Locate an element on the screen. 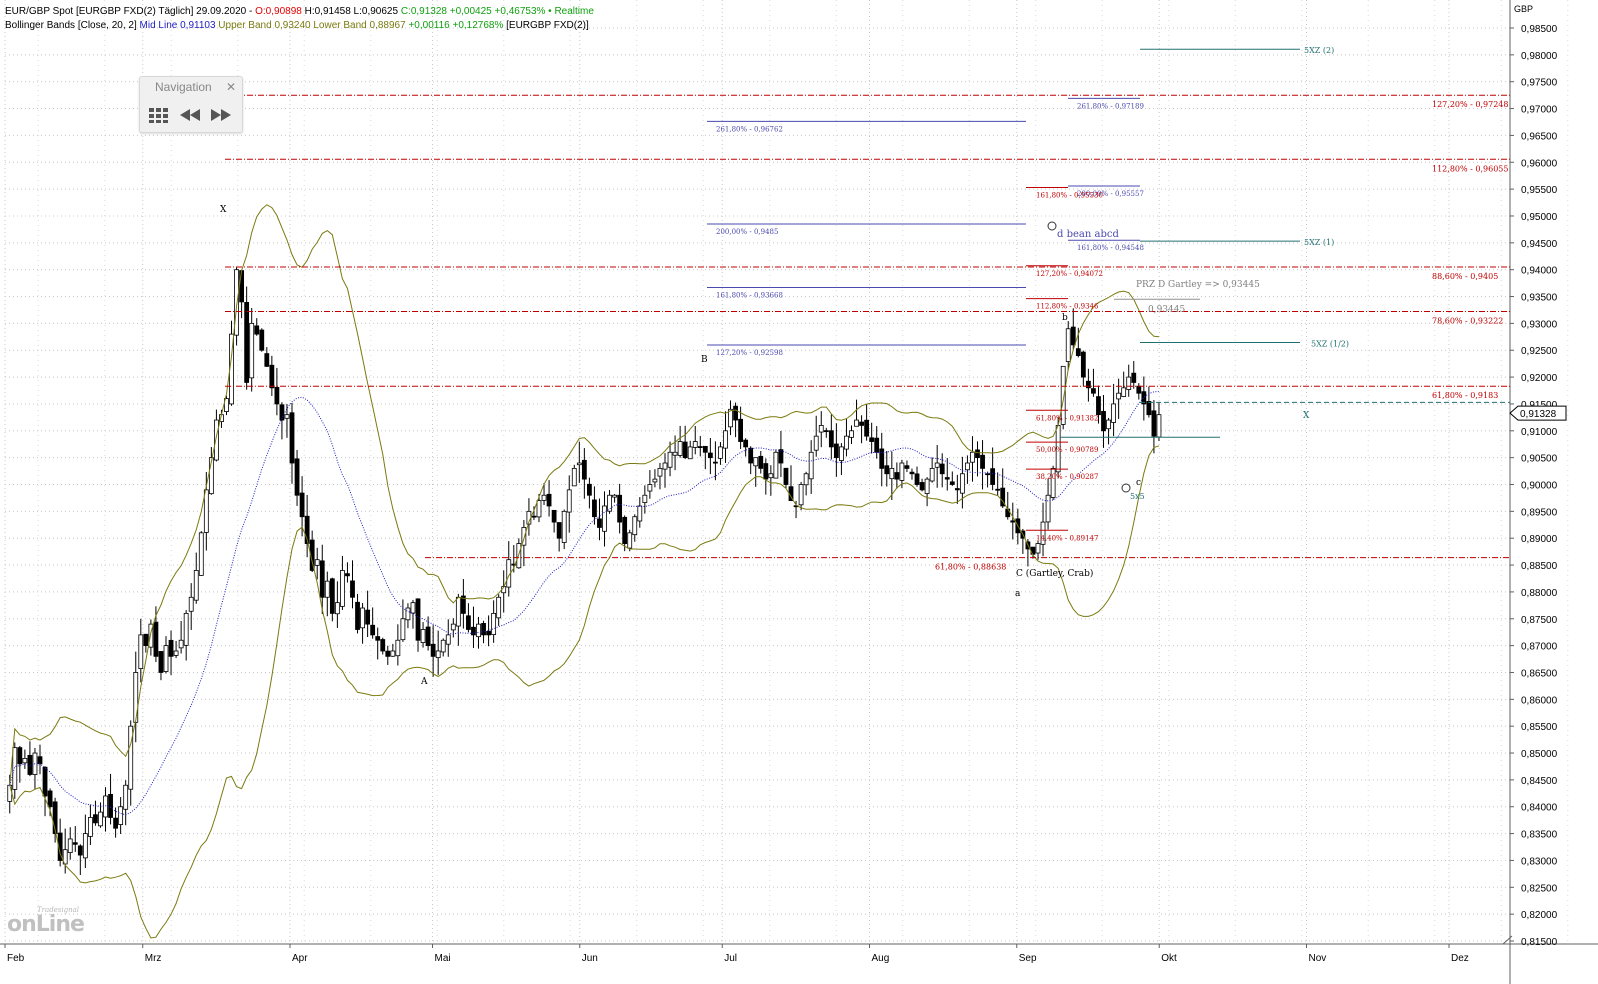 This screenshot has height=984, width=1598. grid-icon is located at coordinates (159, 115).